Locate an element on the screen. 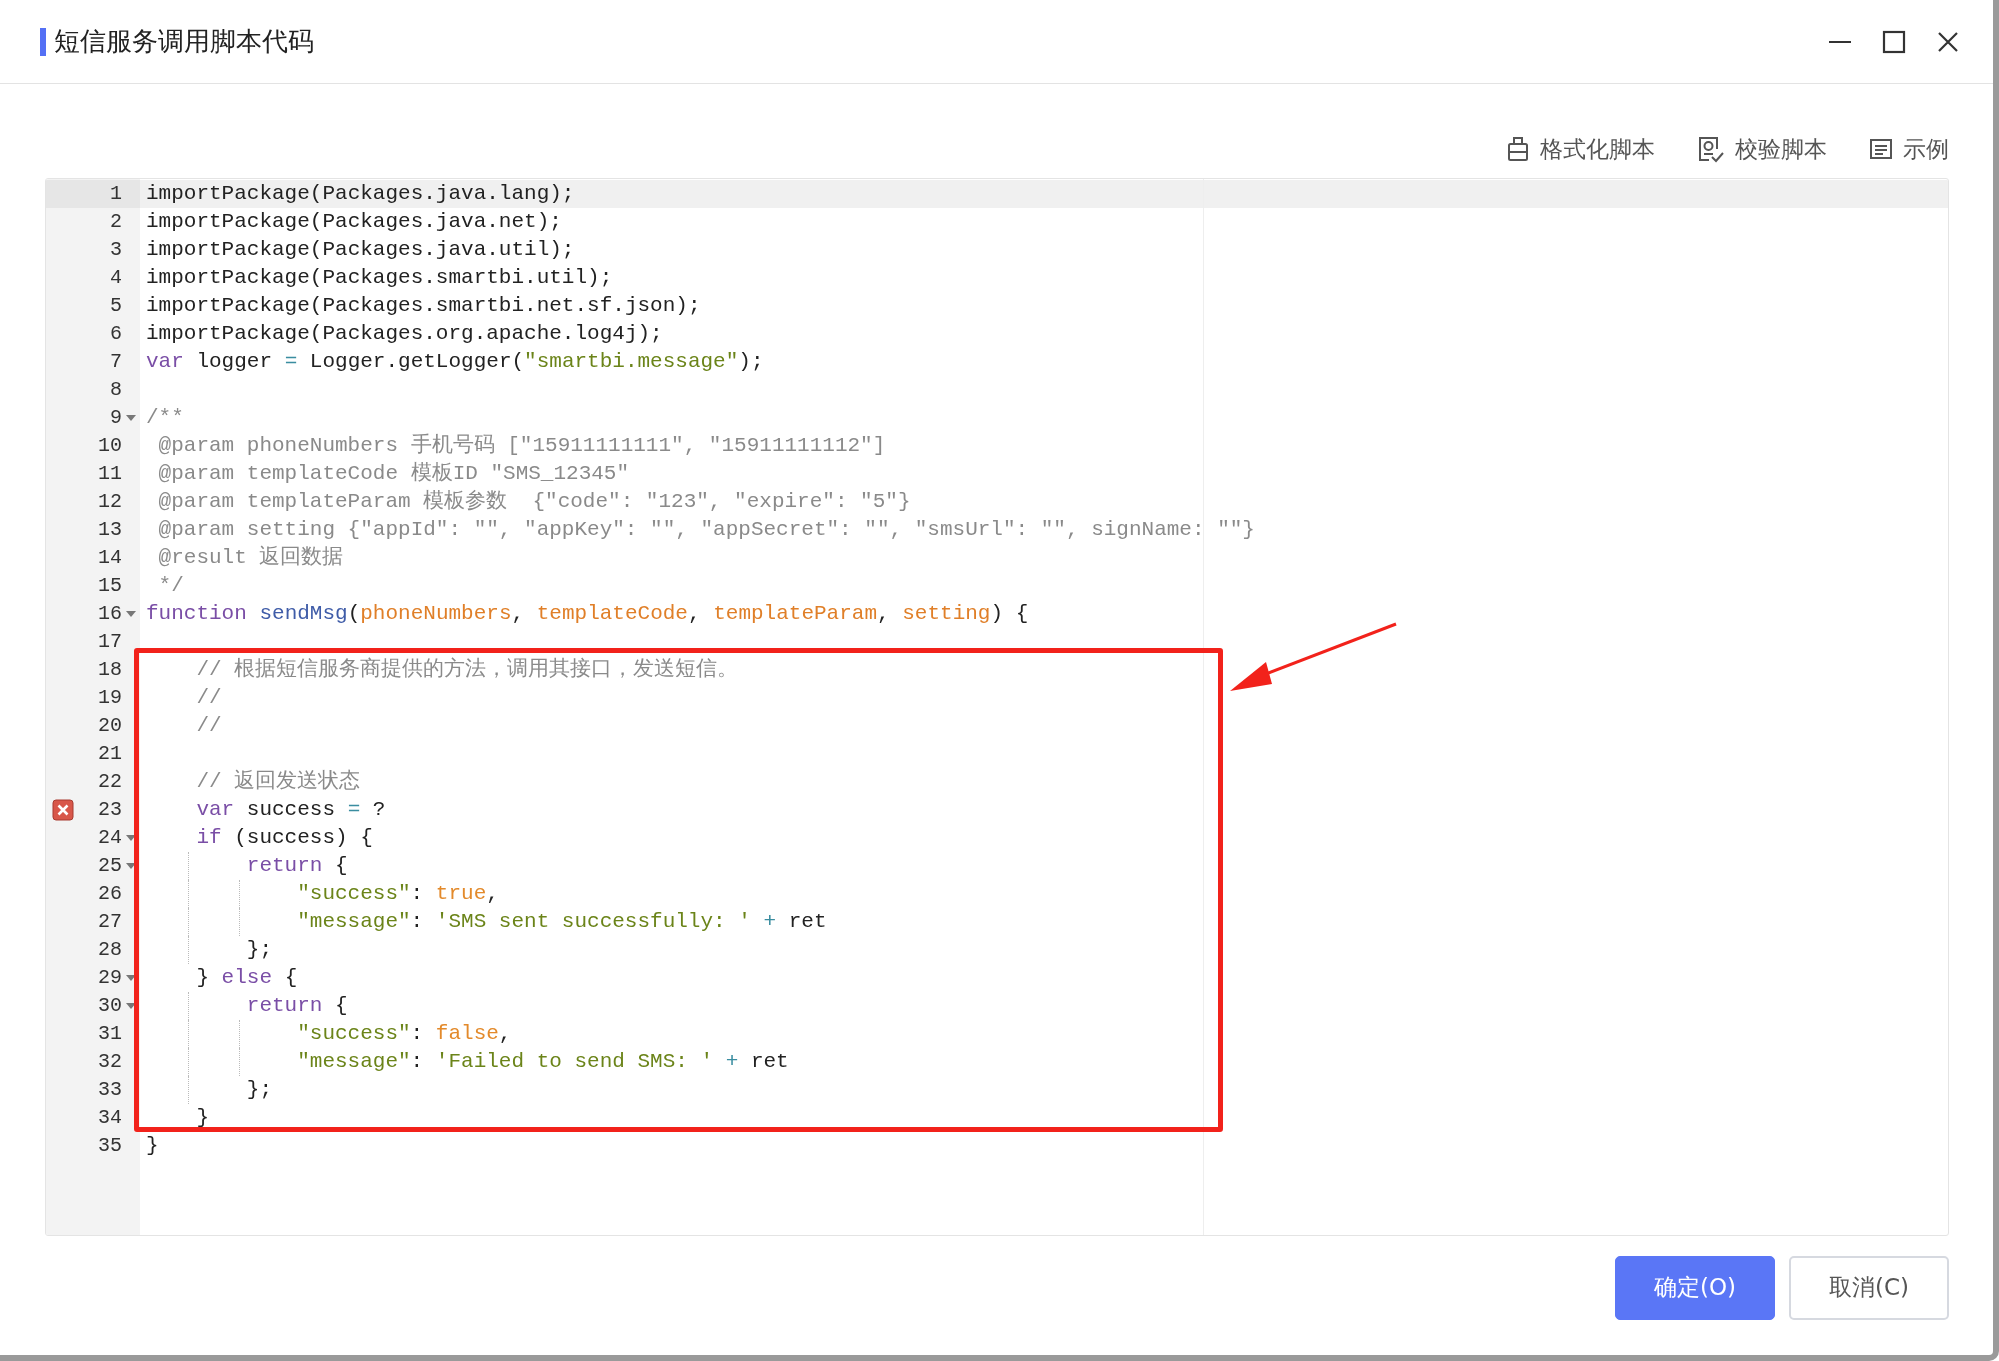 The image size is (1999, 1361). line-number: 24 is located at coordinates (110, 837).